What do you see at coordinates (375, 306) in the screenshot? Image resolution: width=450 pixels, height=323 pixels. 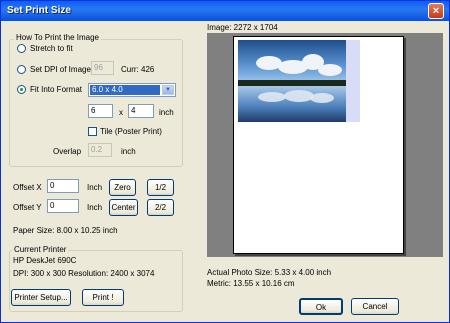 I see `cancel-button: Cancel` at bounding box center [375, 306].